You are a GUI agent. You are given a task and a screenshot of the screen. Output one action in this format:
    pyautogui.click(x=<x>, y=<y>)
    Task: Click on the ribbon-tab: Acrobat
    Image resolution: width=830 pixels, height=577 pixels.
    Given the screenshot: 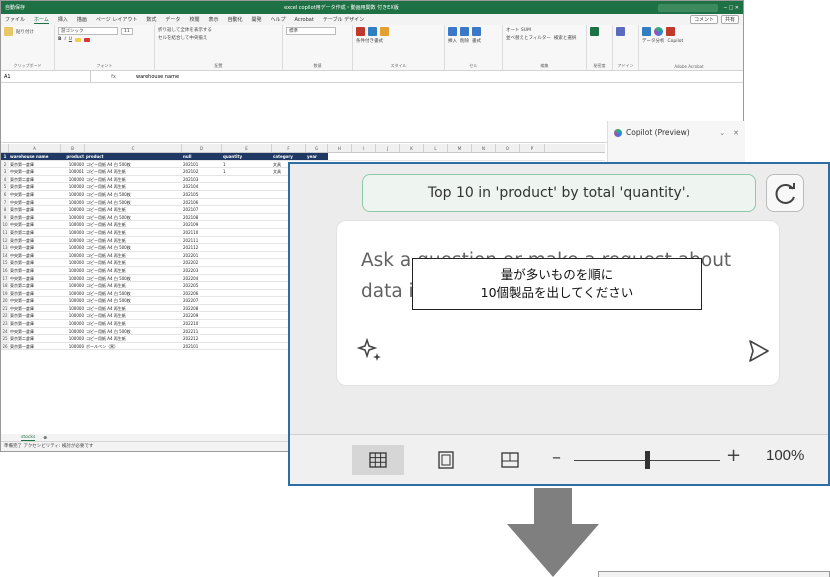 What is the action you would take?
    pyautogui.click(x=304, y=20)
    